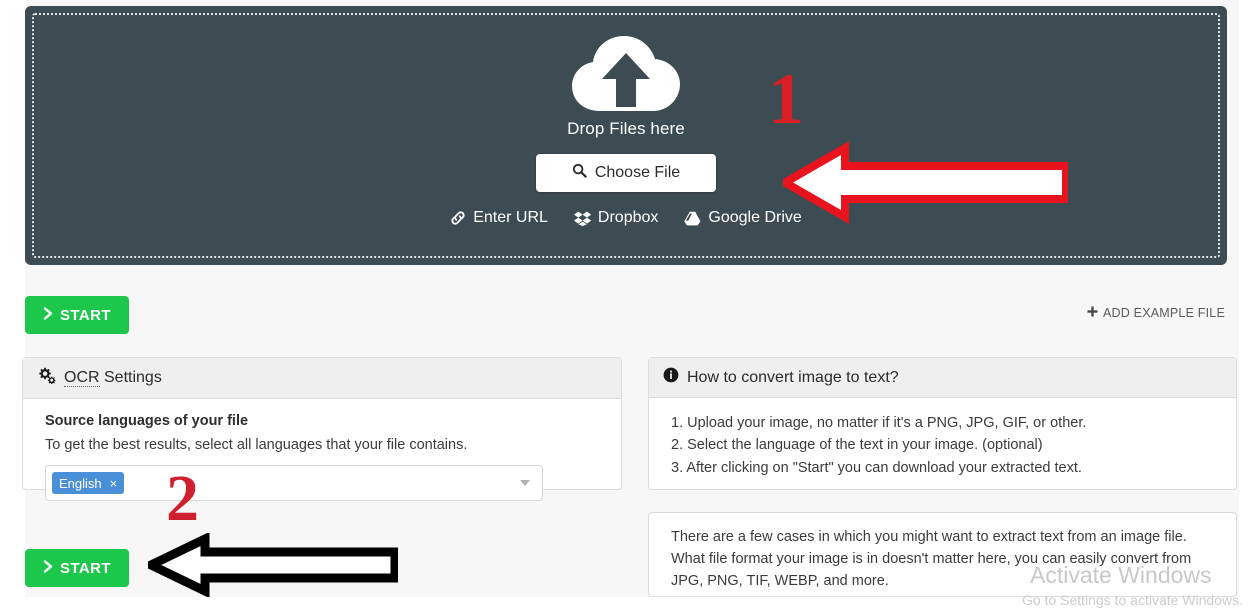 Image resolution: width=1251 pixels, height=610 pixels. Describe the element at coordinates (294, 483) in the screenshot. I see `language-select: English ×` at that location.